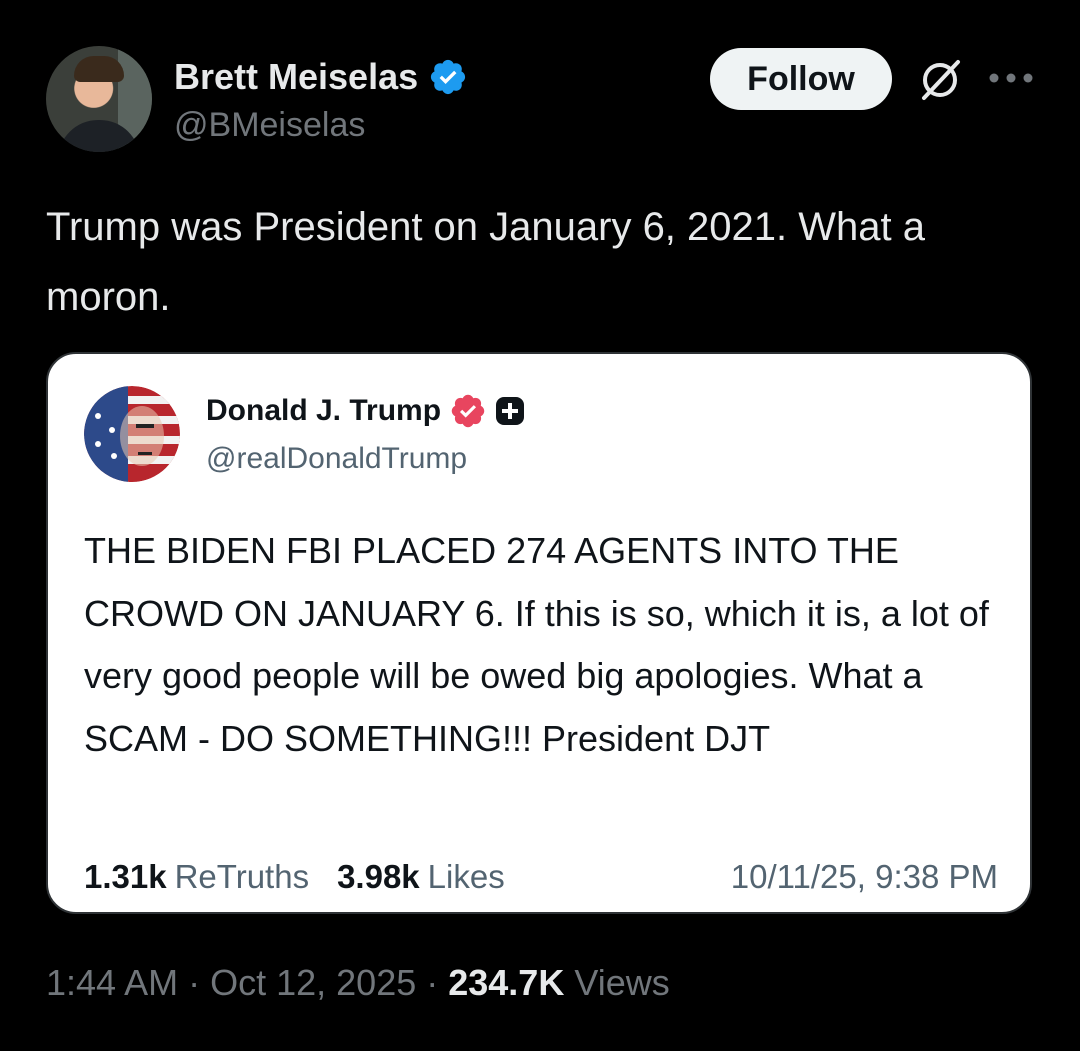 The height and width of the screenshot is (1051, 1080). Describe the element at coordinates (468, 411) in the screenshot. I see `quote-verified-badge-icon` at that location.